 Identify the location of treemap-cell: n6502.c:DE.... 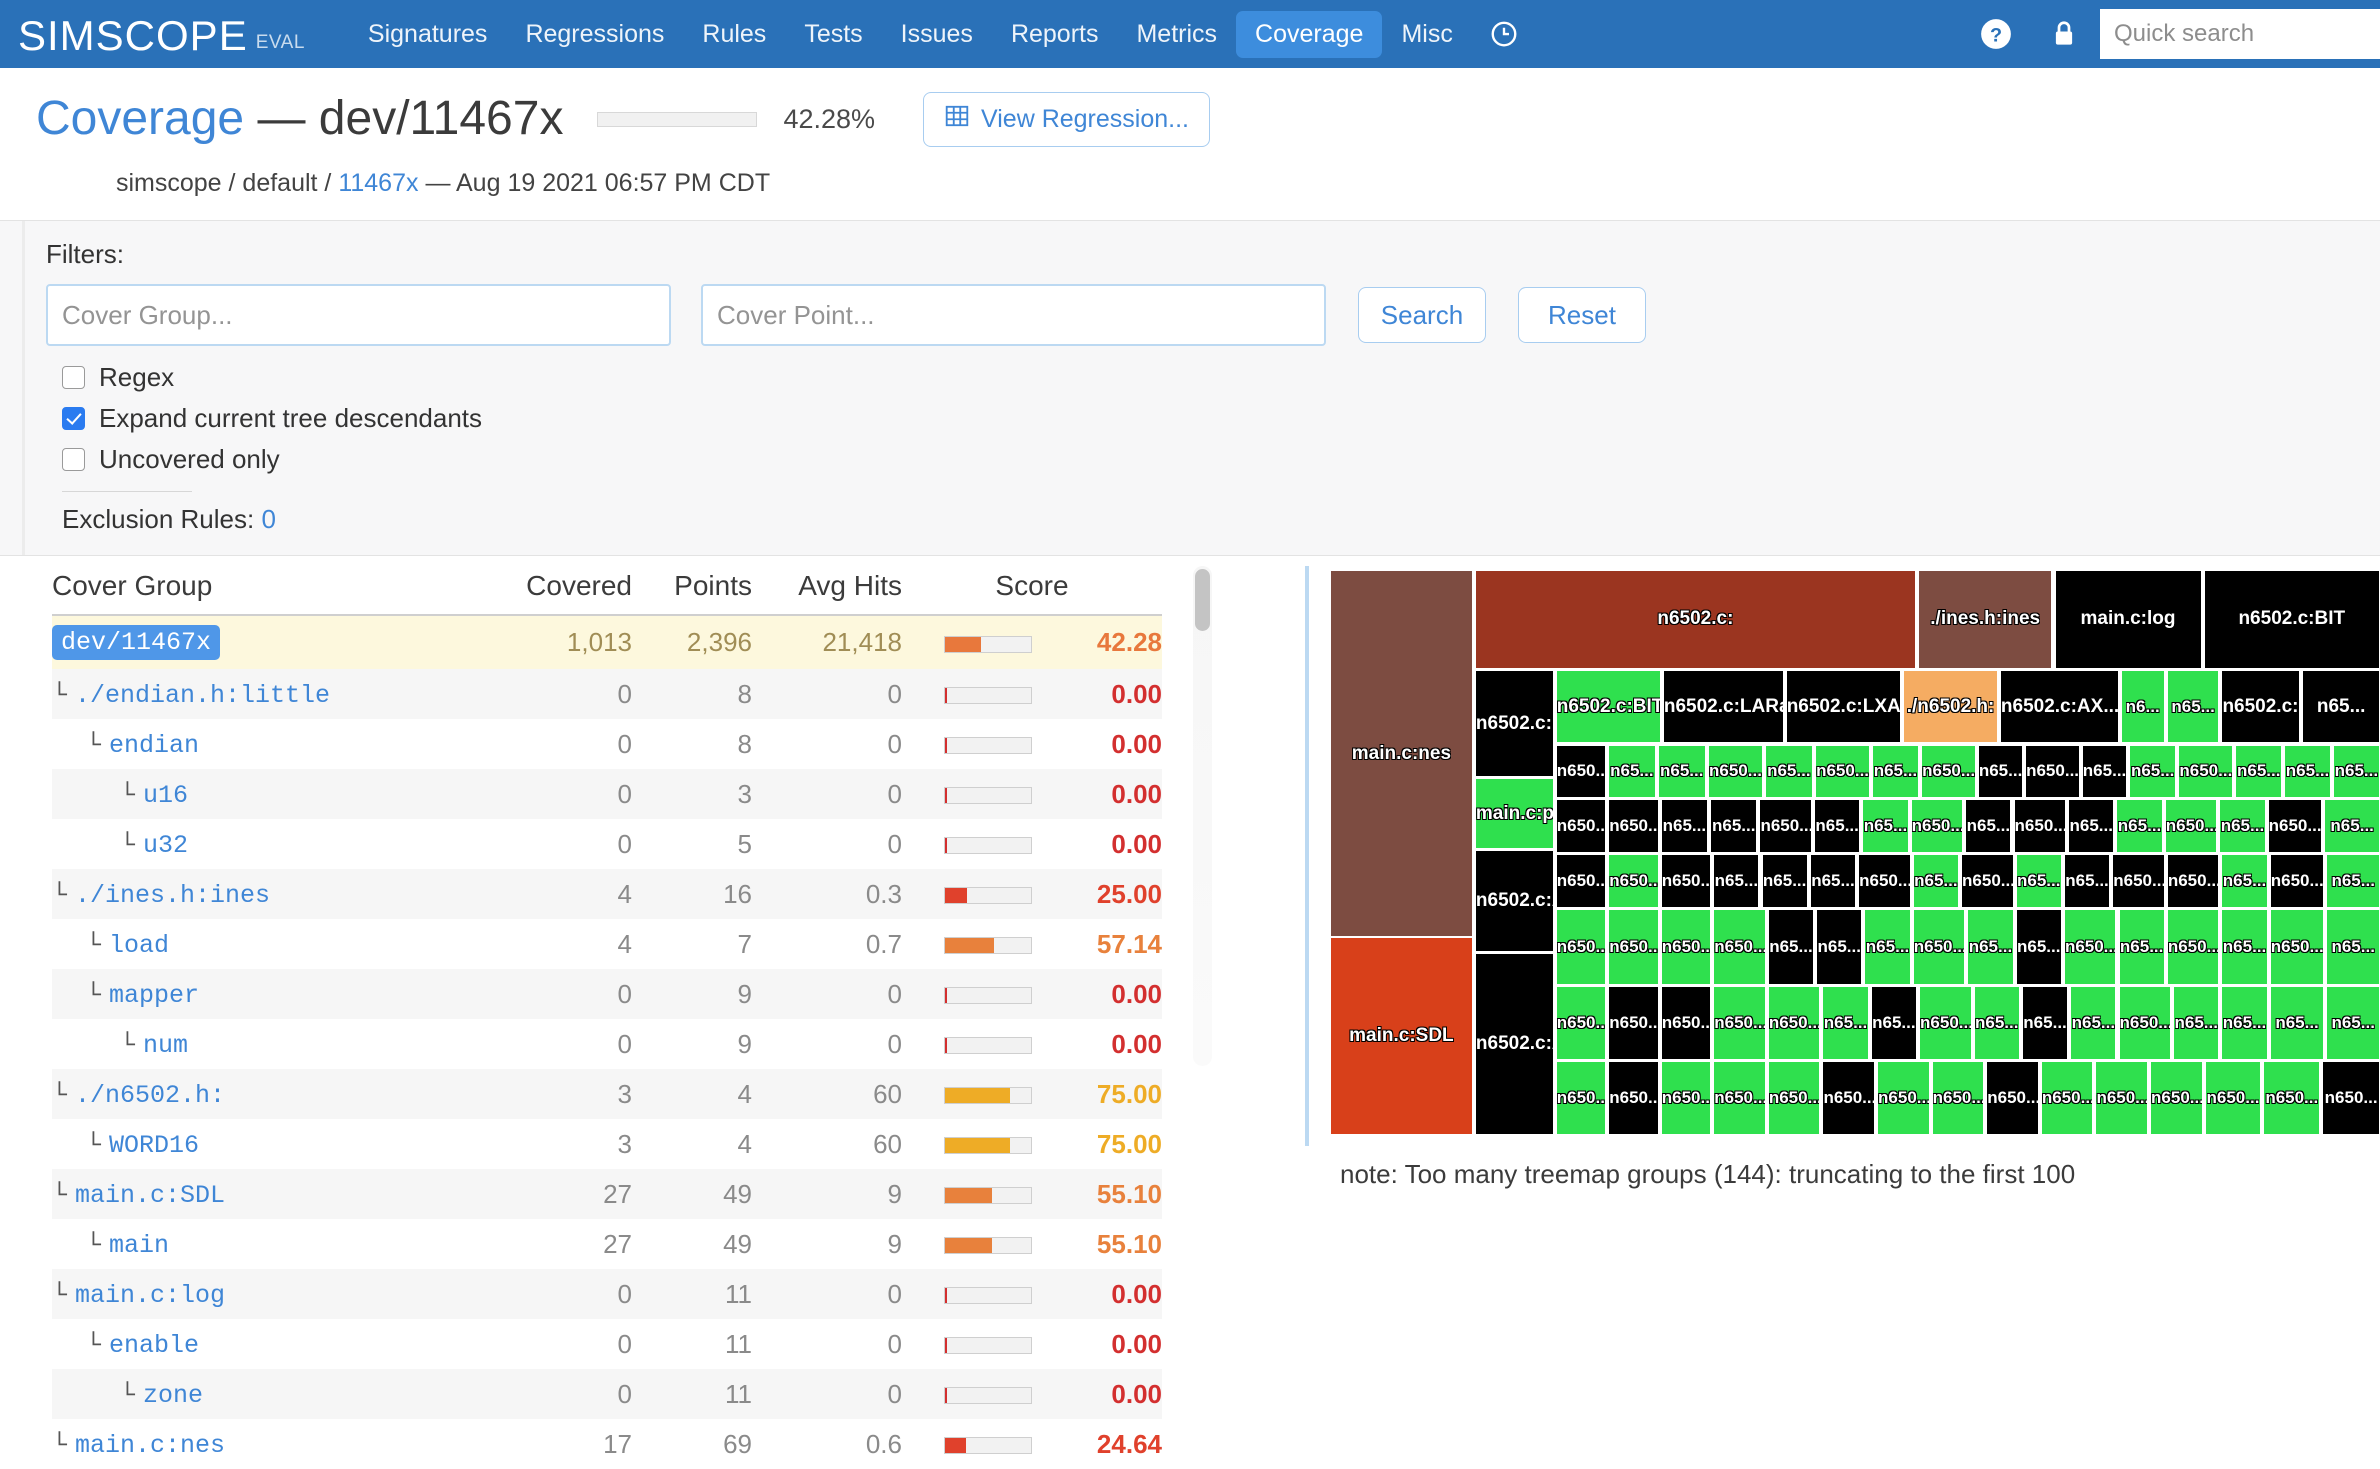
(1514, 724).